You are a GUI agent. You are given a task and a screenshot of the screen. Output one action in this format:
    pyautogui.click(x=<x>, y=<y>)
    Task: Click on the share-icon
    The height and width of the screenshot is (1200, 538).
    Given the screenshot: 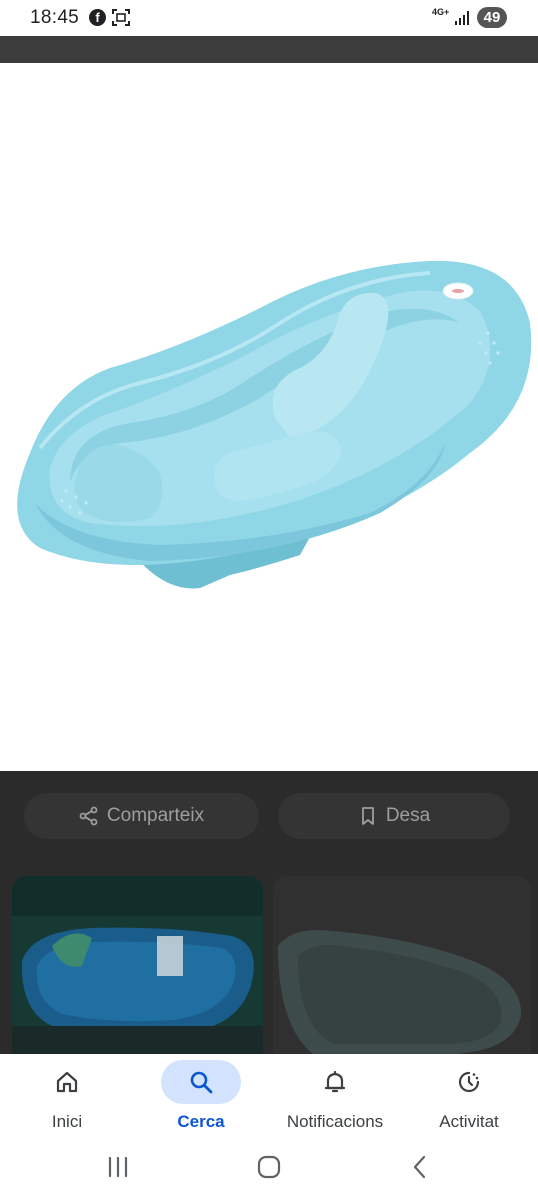 What is the action you would take?
    pyautogui.click(x=88, y=816)
    